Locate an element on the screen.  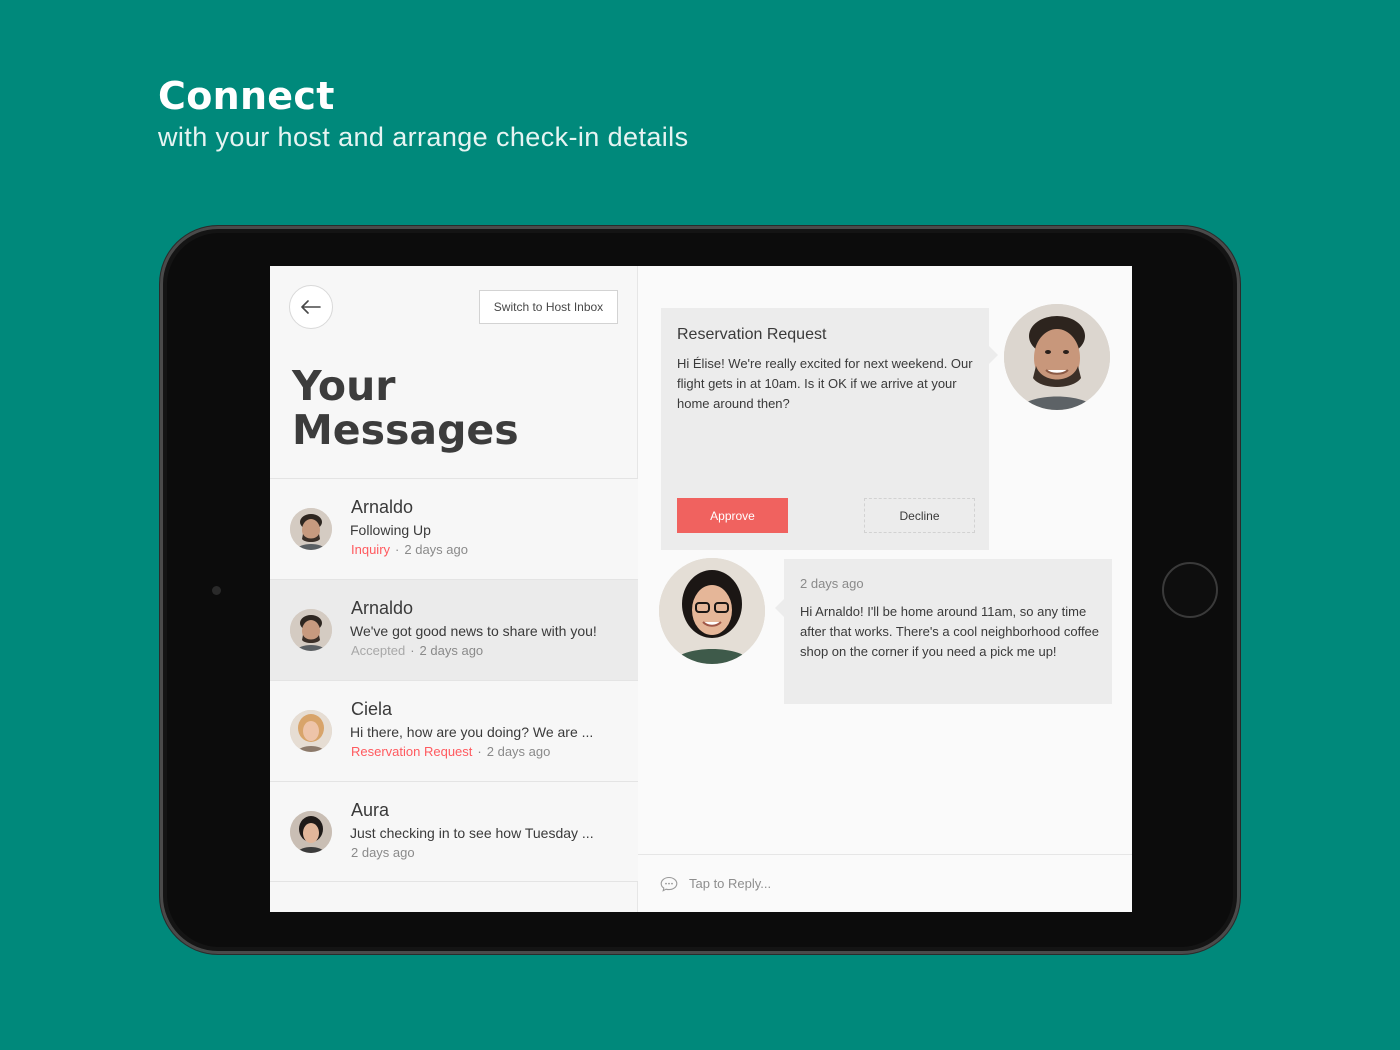
thread-item: Arnaldo Following Up Inquiry · 2 days ago is located at coordinates (454, 528).